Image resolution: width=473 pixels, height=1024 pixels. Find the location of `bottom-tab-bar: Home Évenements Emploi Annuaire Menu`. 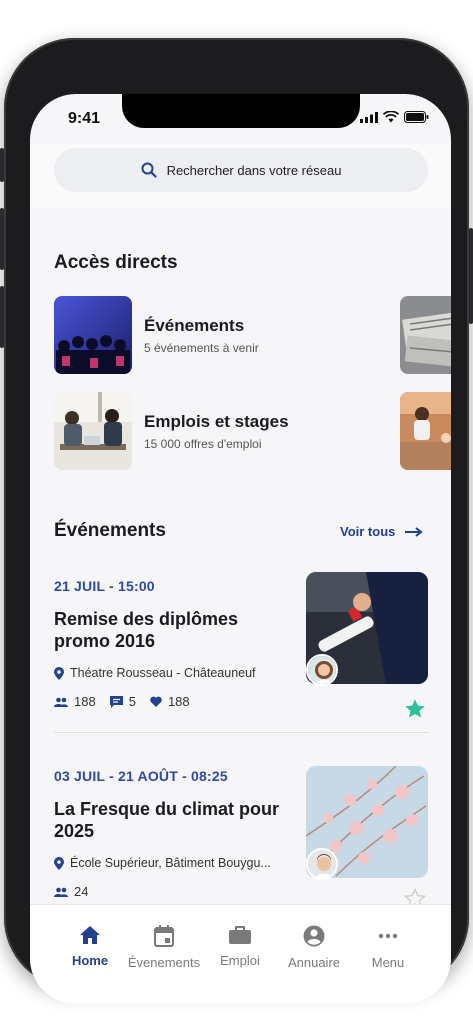

bottom-tab-bar: Home Évenements Emploi Annuaire Menu is located at coordinates (240, 954).